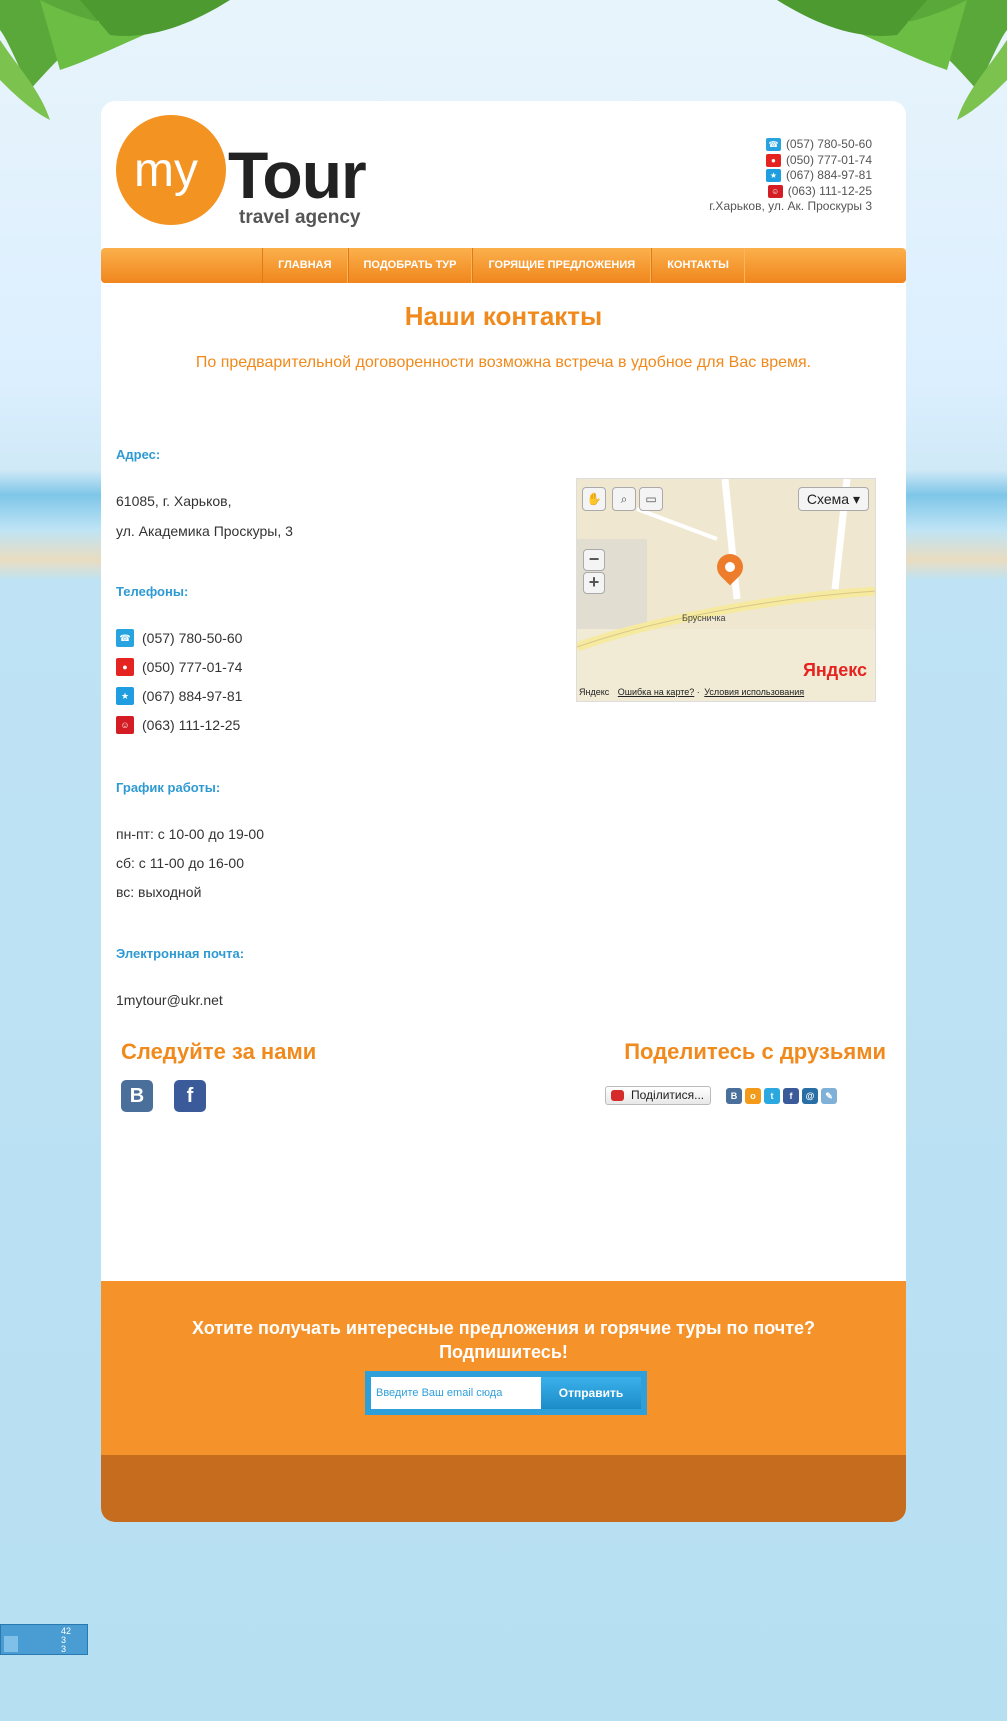 The height and width of the screenshot is (1721, 1007). I want to click on subscribe-line: Подпишитесь!, so click(503, 1352).